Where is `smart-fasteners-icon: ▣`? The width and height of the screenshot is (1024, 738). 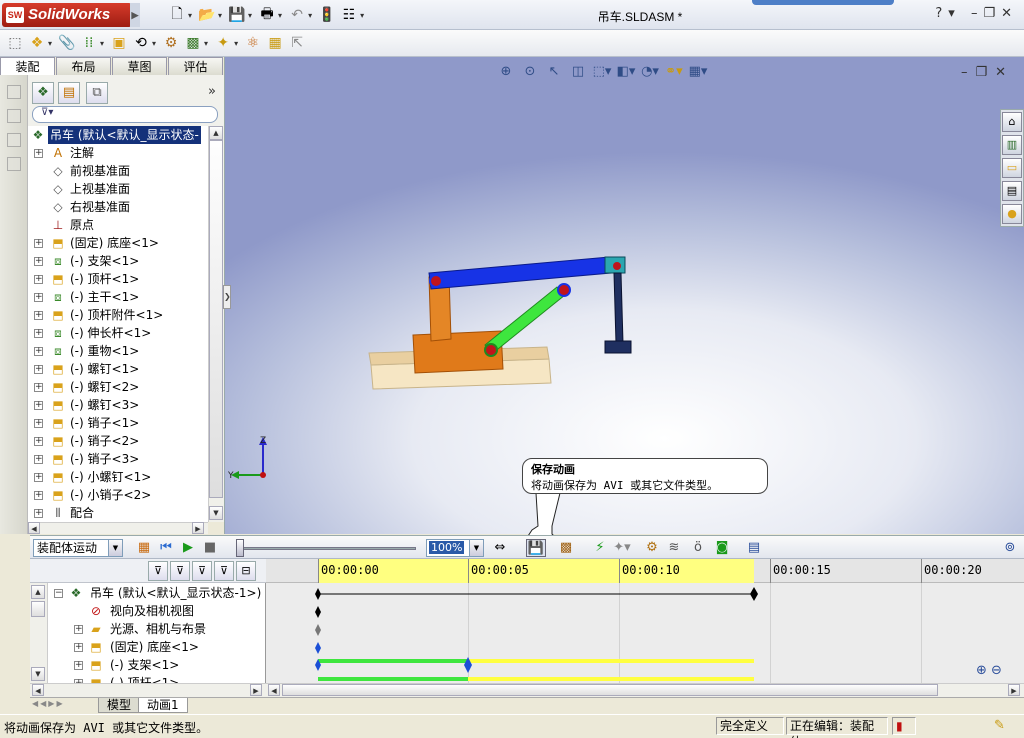
smart-fasteners-icon: ▣ is located at coordinates (119, 43).